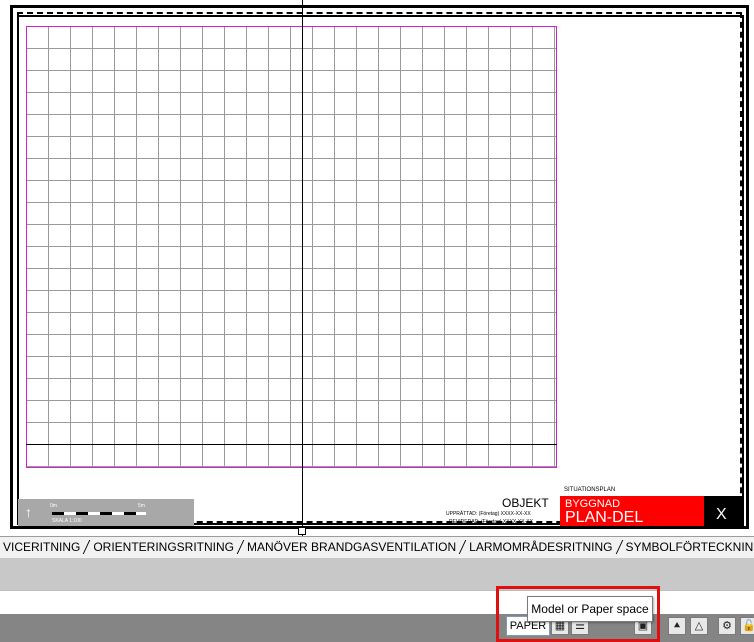 This screenshot has width=754, height=642. What do you see at coordinates (351, 547) in the screenshot?
I see `tab-manover-brandgasventilation: MANÖVER BRANDGASVENTILATION` at bounding box center [351, 547].